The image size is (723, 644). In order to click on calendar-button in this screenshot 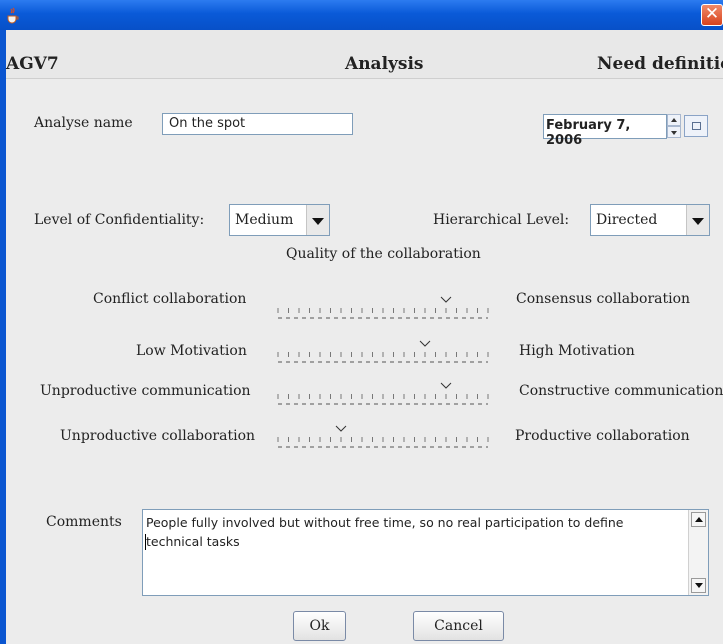, I will do `click(696, 126)`.